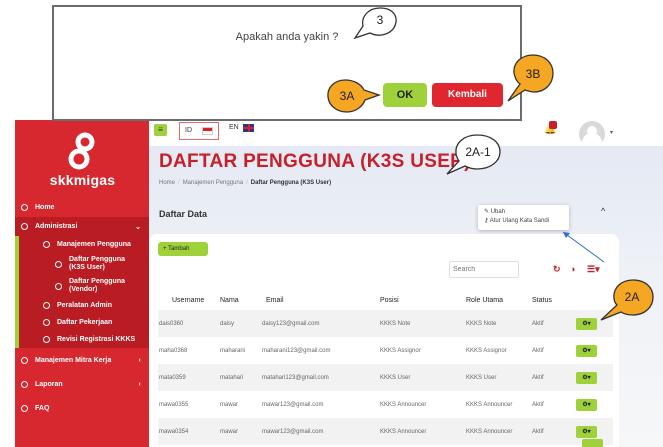 The height and width of the screenshot is (447, 663). What do you see at coordinates (478, 152) in the screenshot?
I see `callout-2a1-label: 2A-1` at bounding box center [478, 152].